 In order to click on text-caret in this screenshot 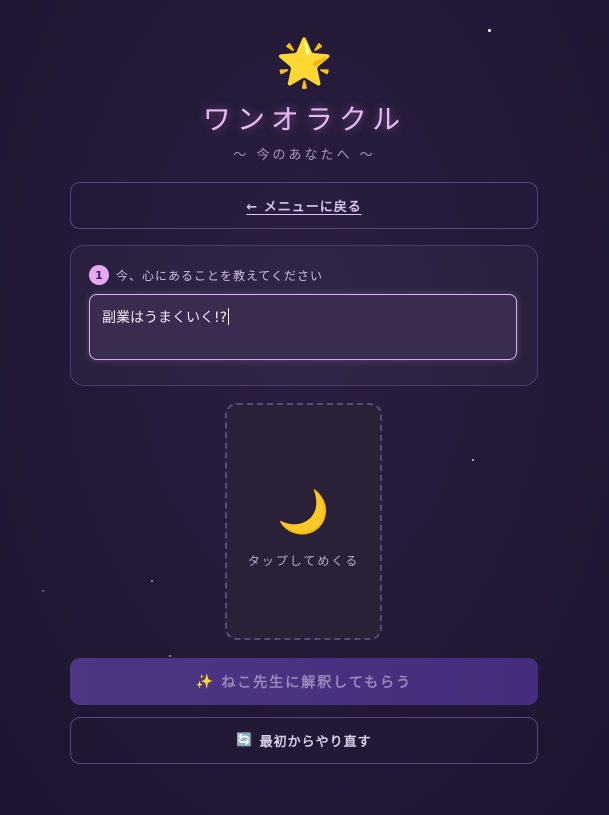, I will do `click(229, 316)`.